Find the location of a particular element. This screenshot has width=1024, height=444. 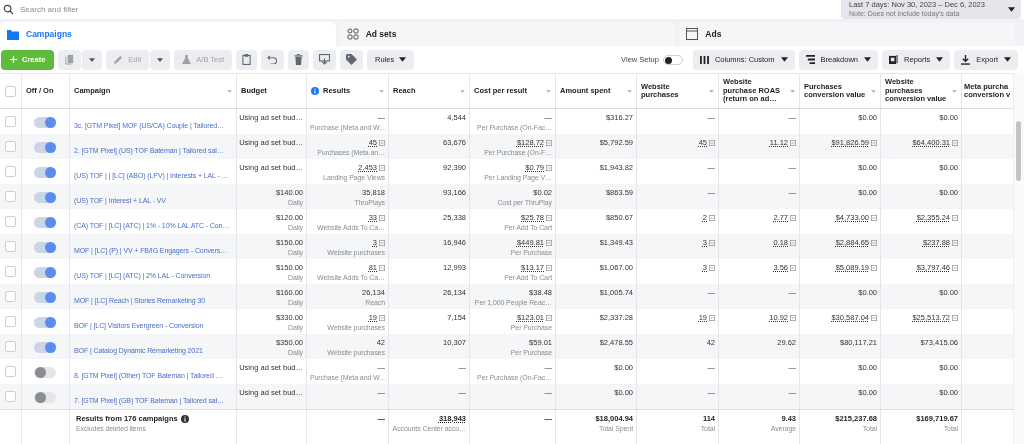

grid-icon is located at coordinates (352, 34).